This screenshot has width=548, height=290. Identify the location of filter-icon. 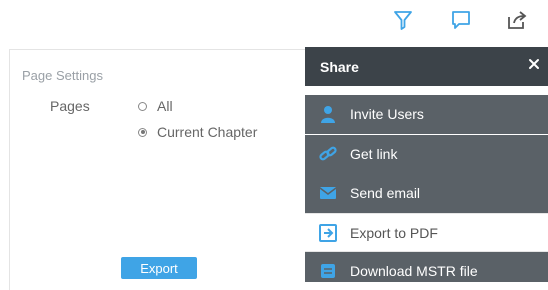
(403, 20).